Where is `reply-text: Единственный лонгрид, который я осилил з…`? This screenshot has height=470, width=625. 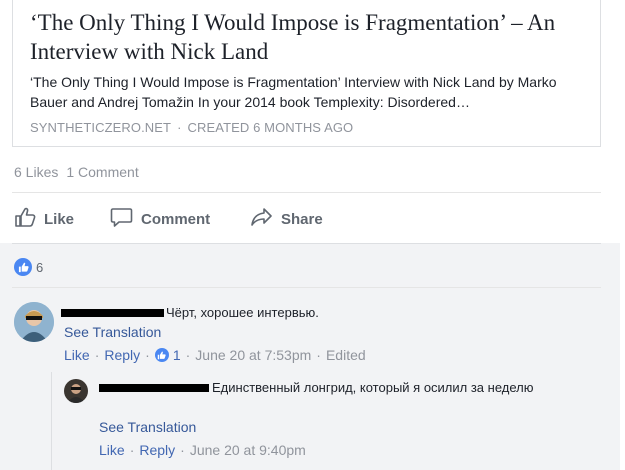 reply-text: Единственный лонгрид, который я осилил з… is located at coordinates (373, 387).